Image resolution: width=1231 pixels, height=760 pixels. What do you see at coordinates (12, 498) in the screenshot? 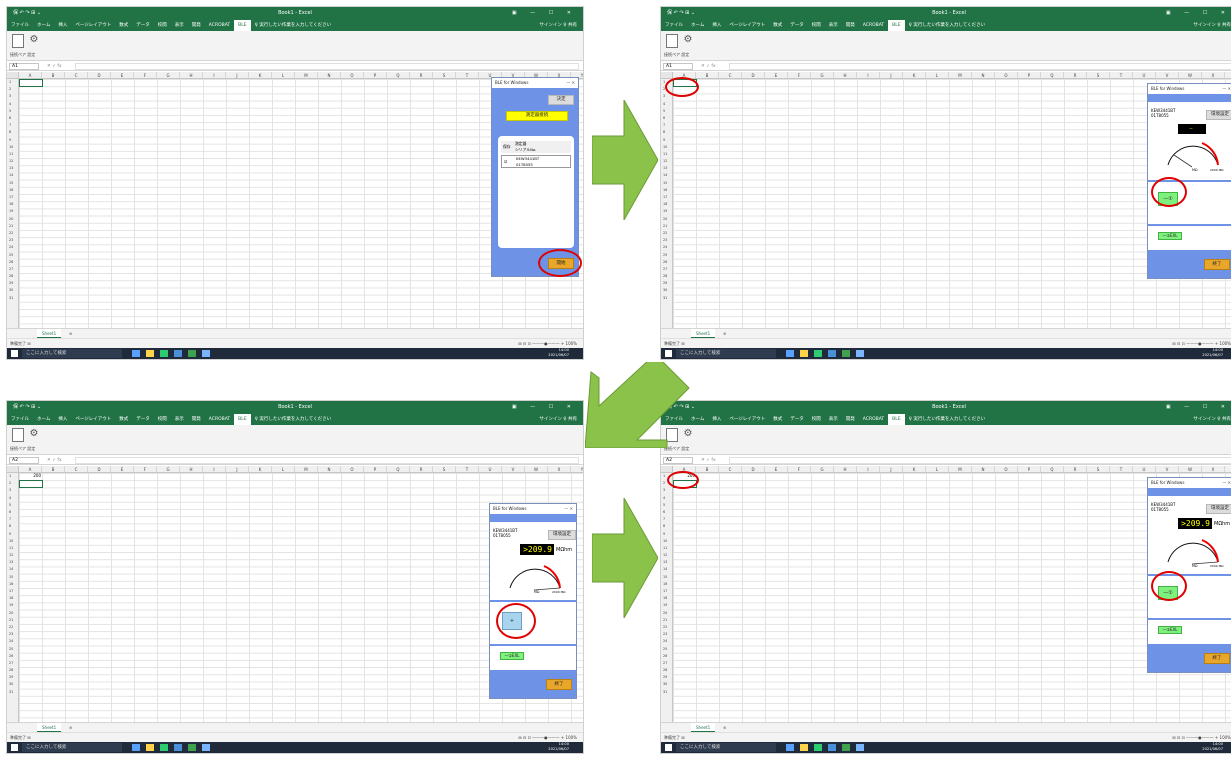
I see `row-header: 4` at bounding box center [12, 498].